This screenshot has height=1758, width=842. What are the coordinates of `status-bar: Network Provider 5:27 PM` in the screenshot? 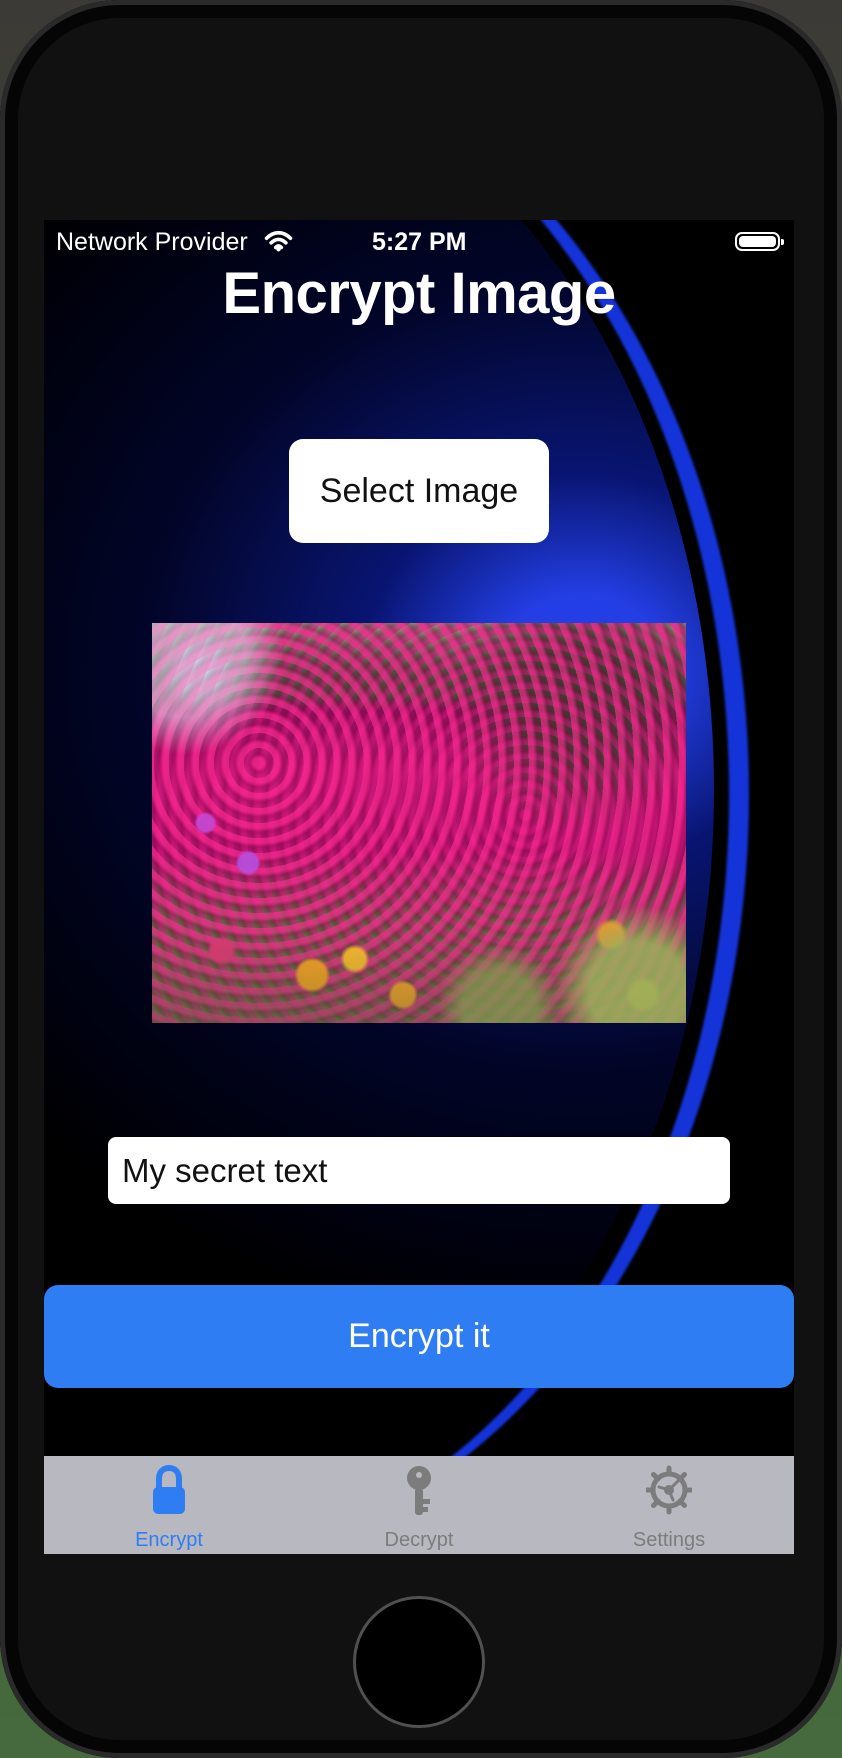 It's located at (419, 241).